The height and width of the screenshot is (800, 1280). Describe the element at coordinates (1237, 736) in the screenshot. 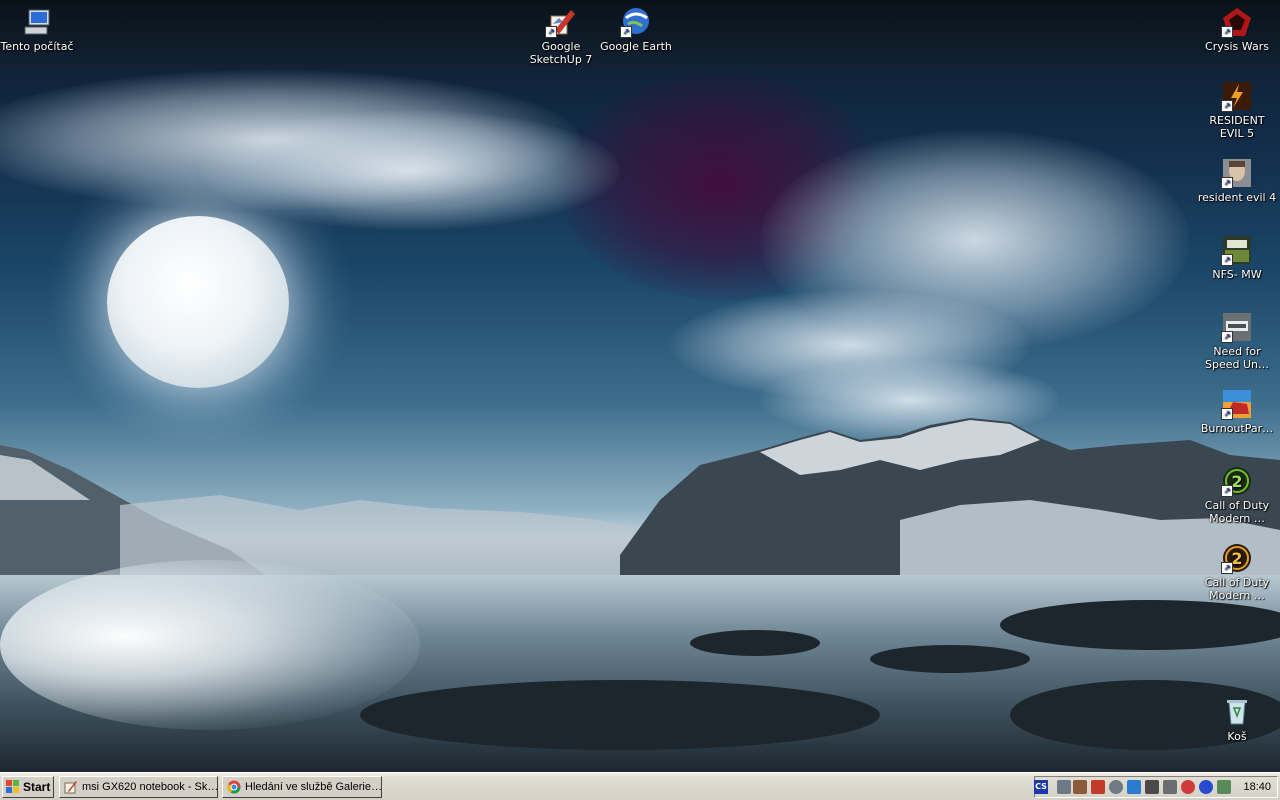

I see `desktop-icon-label: Koš` at that location.